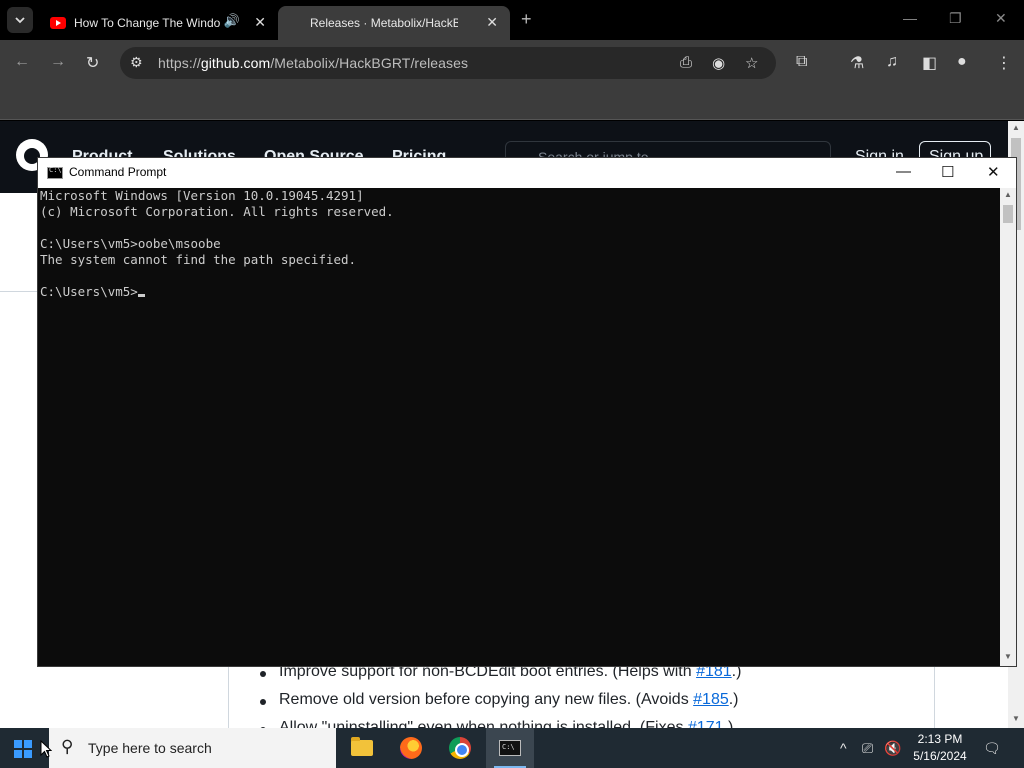 This screenshot has width=1024, height=768. What do you see at coordinates (867, 748) in the screenshot?
I see `network-icon: ⎚` at bounding box center [867, 748].